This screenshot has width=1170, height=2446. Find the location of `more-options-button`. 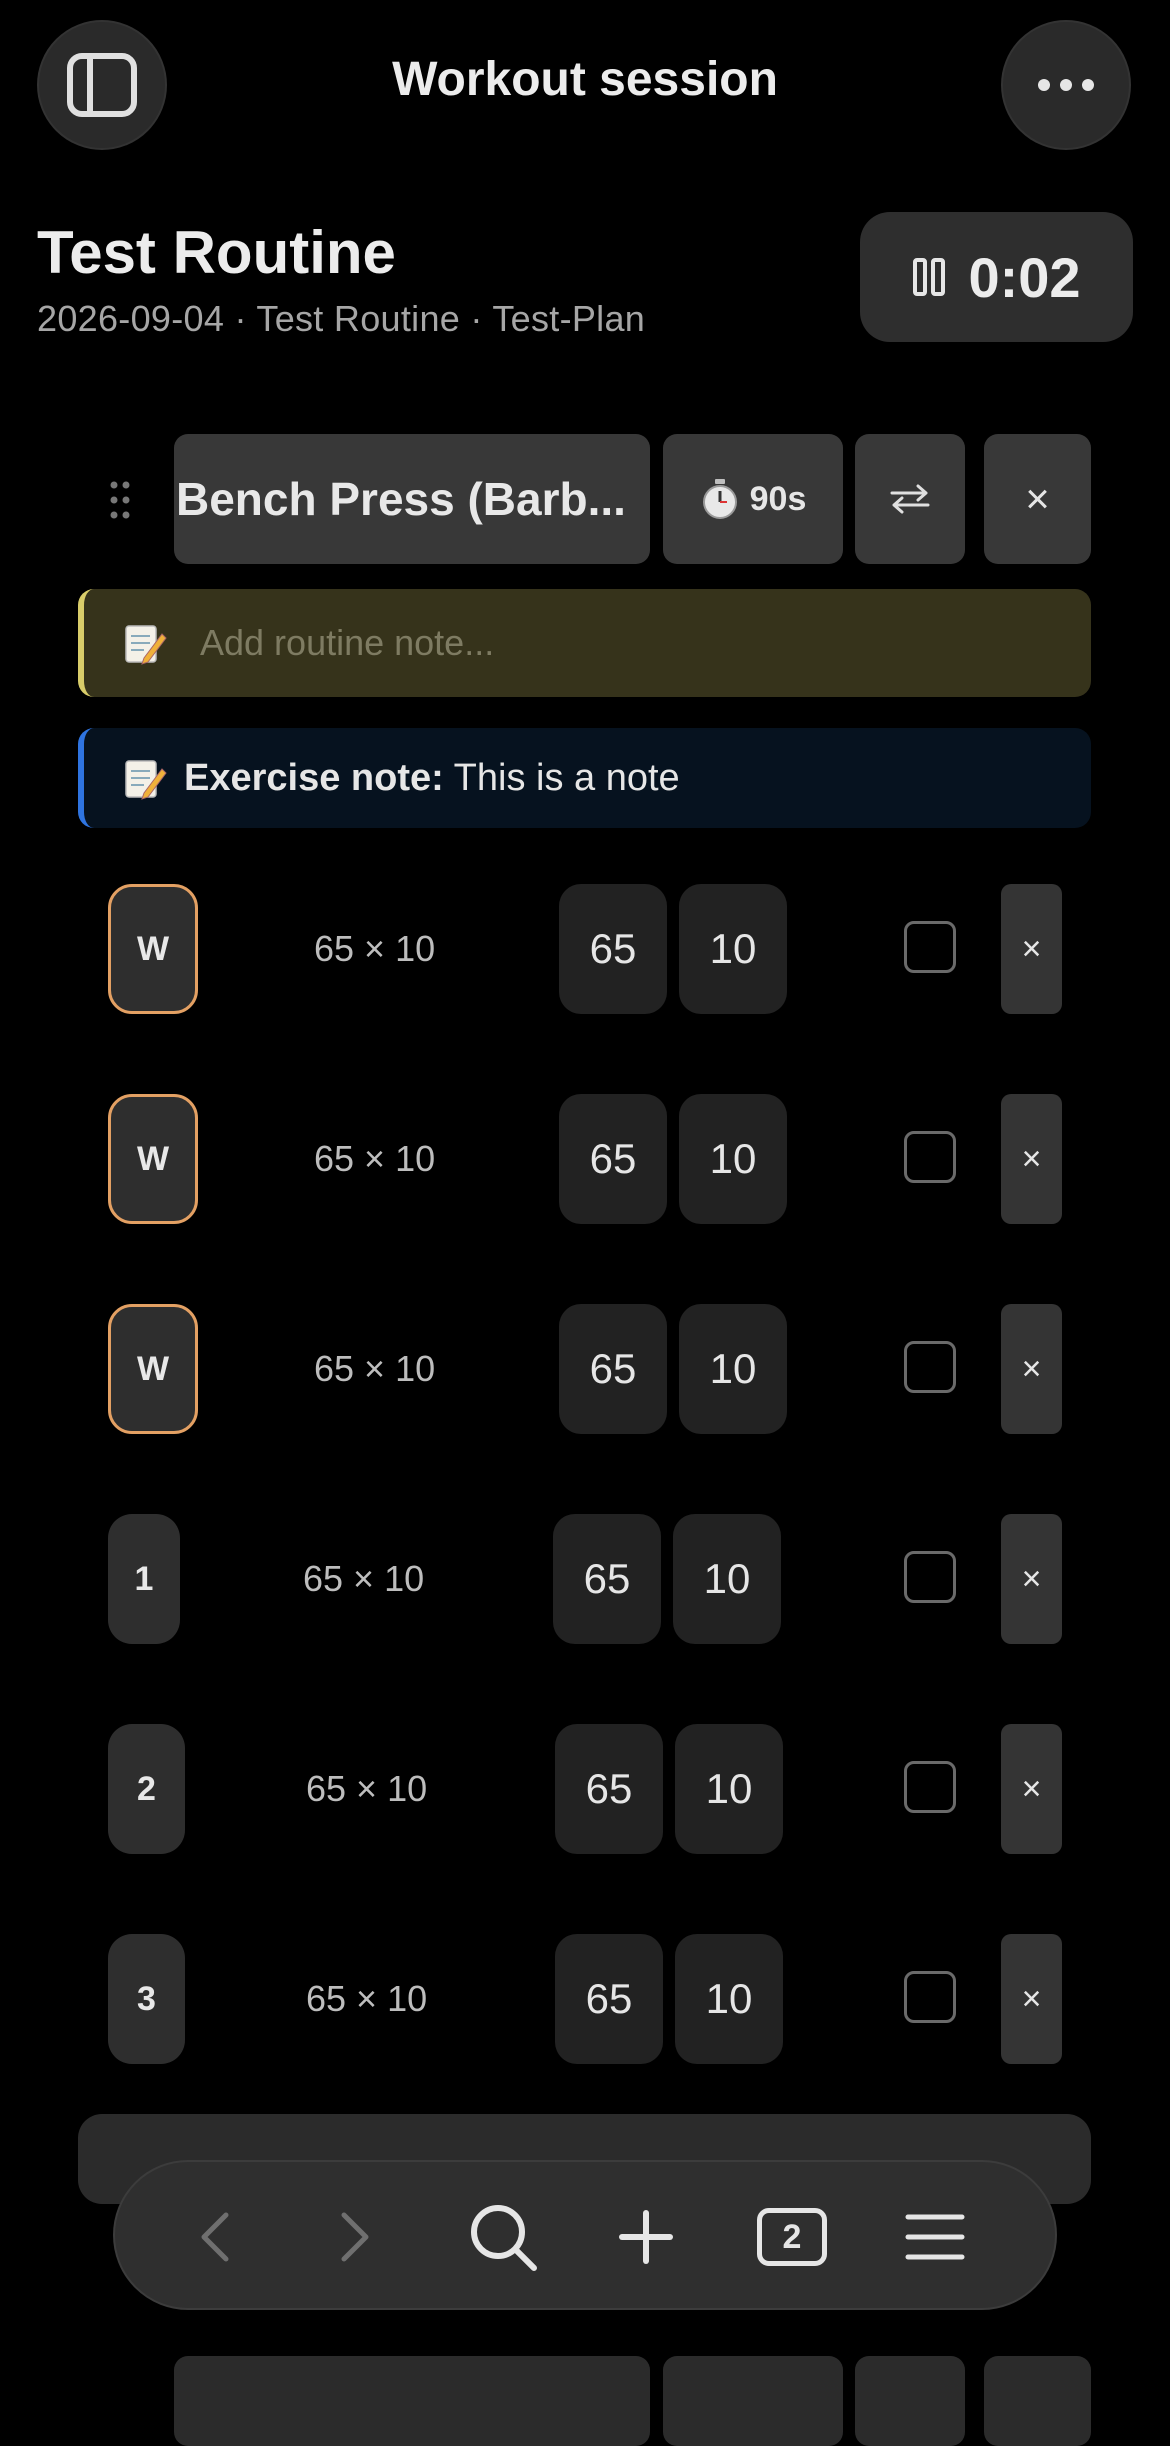

more-options-button is located at coordinates (1066, 85).